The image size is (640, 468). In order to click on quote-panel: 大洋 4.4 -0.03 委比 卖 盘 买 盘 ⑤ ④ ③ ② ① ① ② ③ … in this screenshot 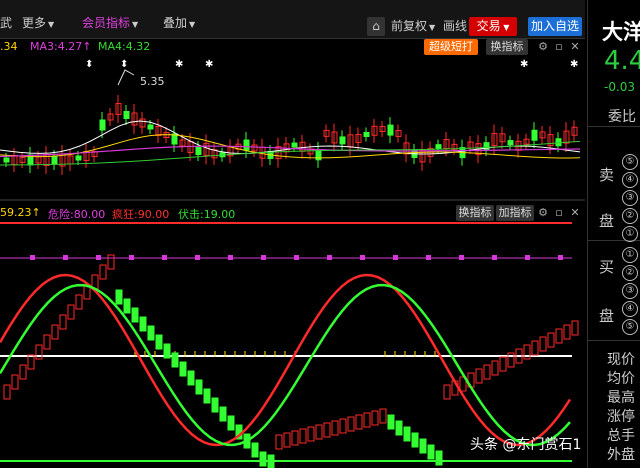, I will do `click(613, 234)`.